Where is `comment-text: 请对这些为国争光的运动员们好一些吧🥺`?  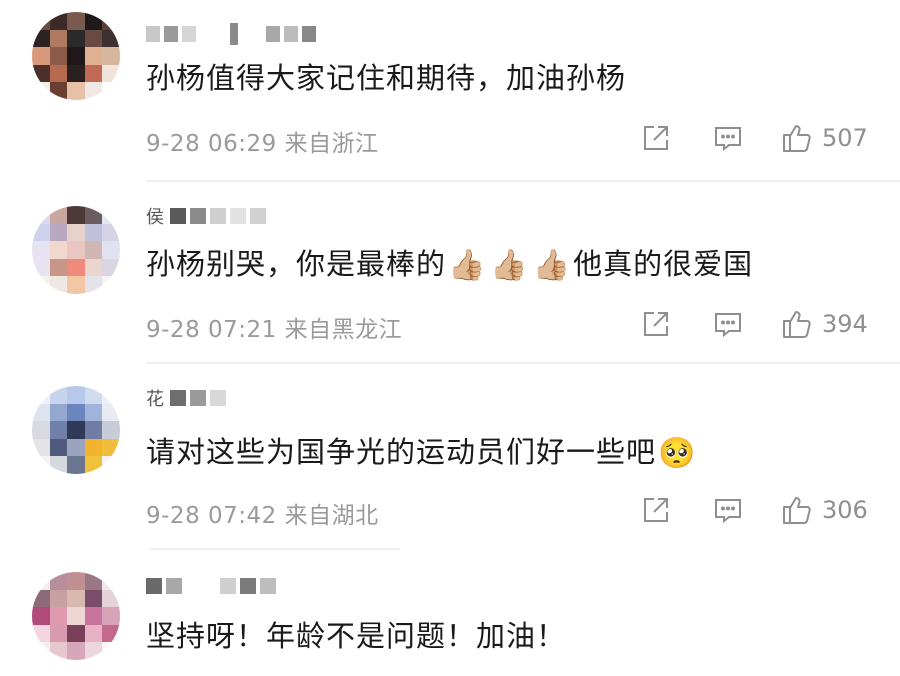 comment-text: 请对这些为国争光的运动员们好一些吧🥺 is located at coordinates (422, 453).